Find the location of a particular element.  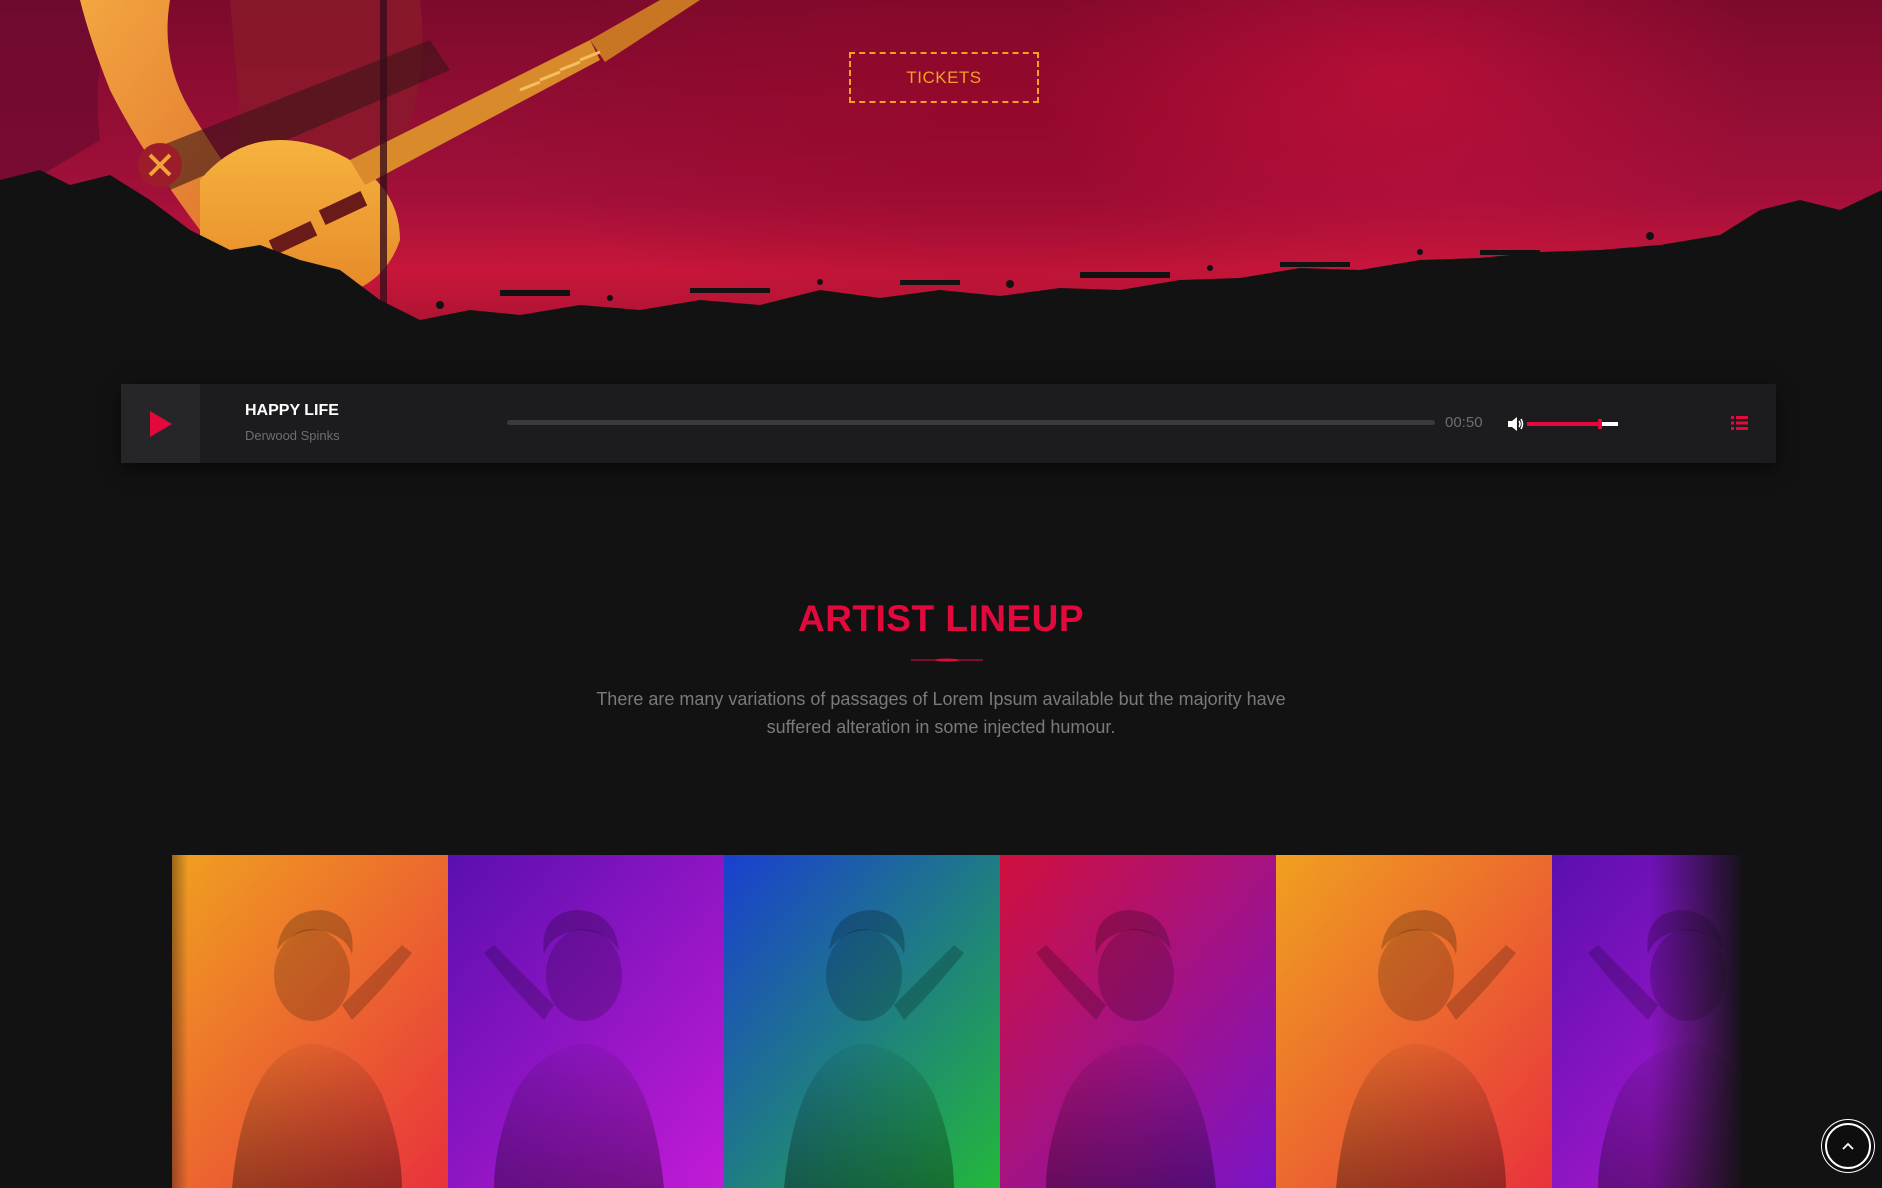

track-artist: Derwood Spinks is located at coordinates (292, 435).